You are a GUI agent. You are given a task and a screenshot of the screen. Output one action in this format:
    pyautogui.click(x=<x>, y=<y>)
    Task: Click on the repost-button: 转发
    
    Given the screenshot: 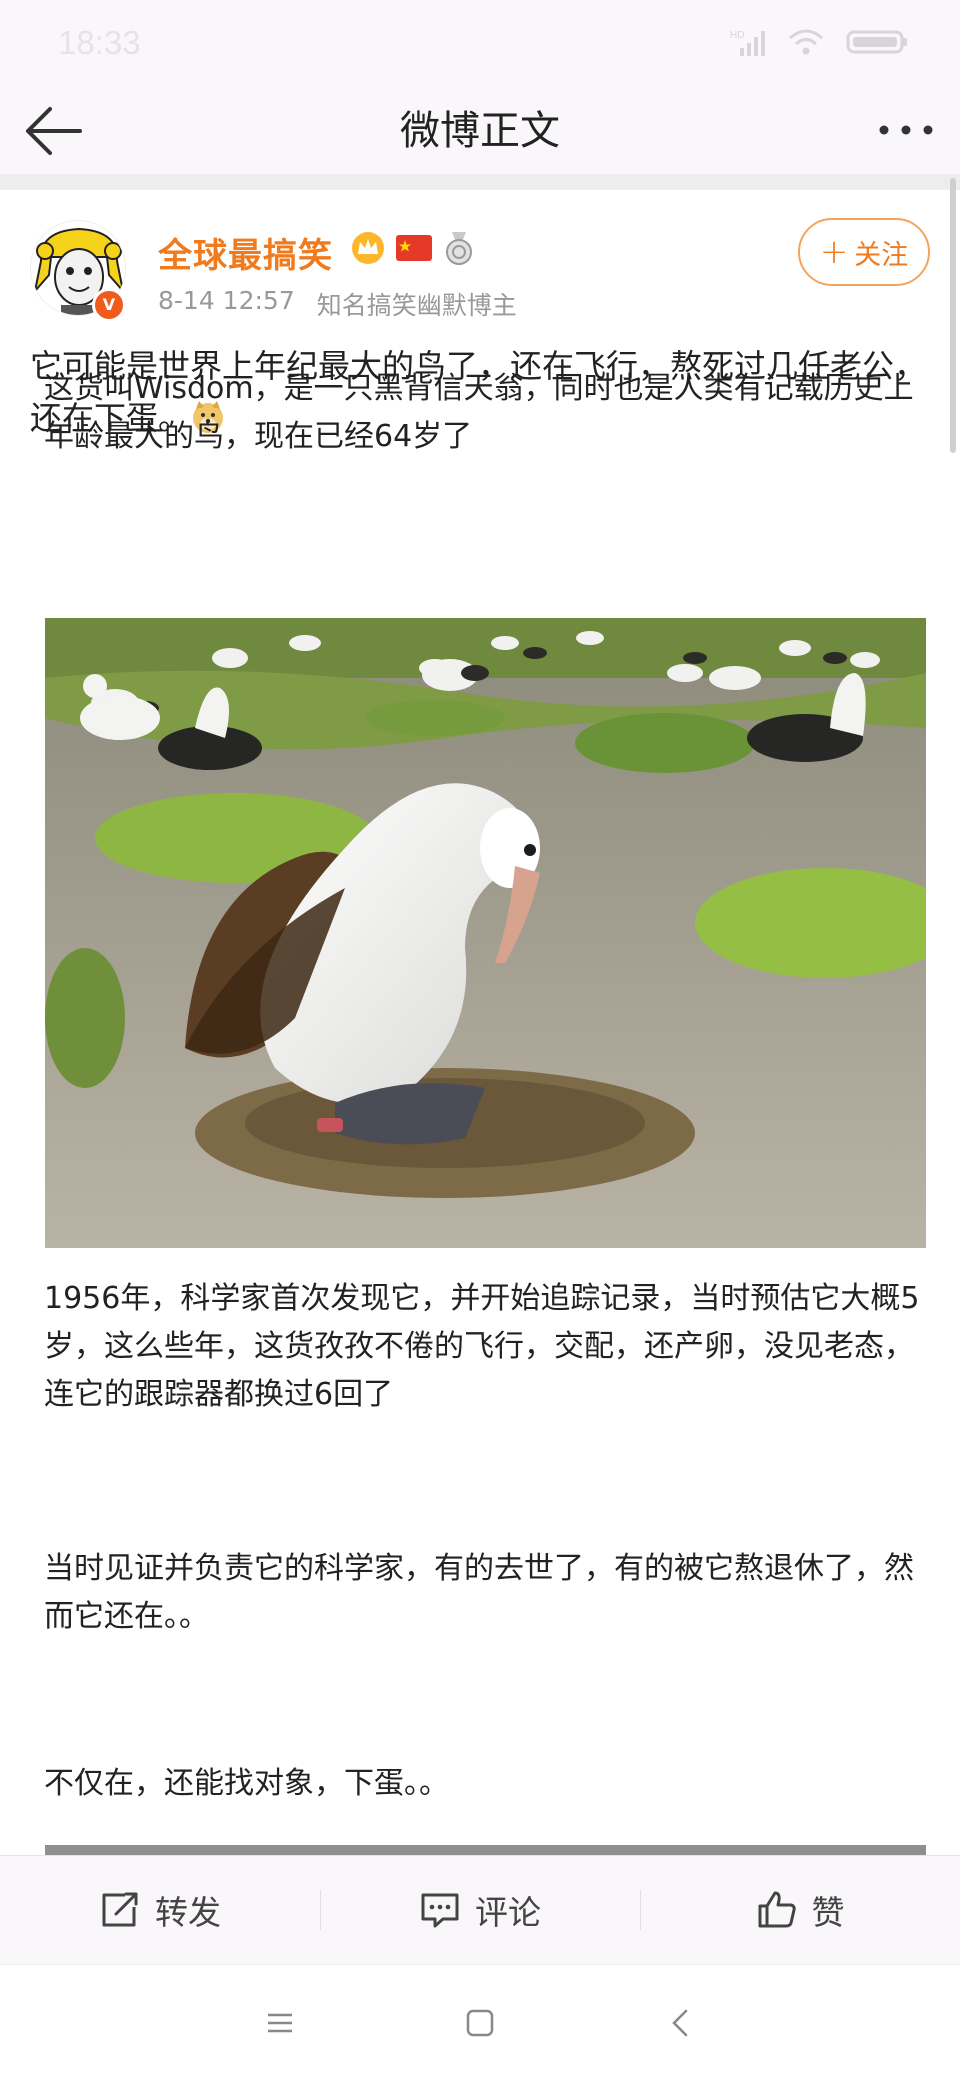 What is the action you would take?
    pyautogui.click(x=160, y=1910)
    